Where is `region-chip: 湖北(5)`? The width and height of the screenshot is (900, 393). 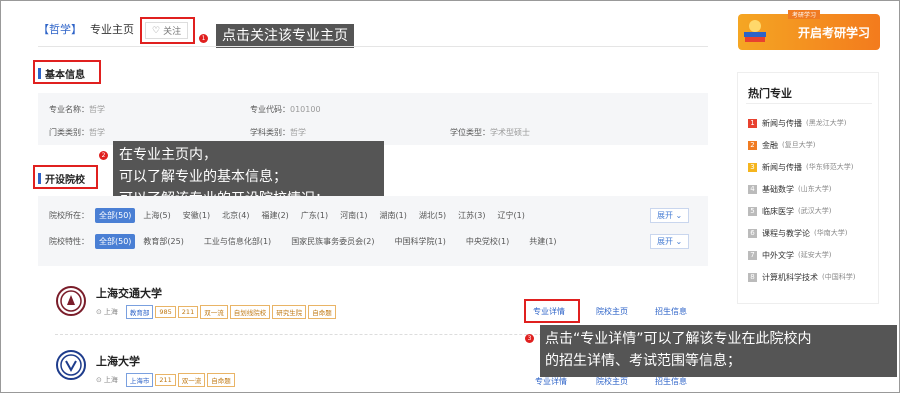
region-chip: 湖北(5) is located at coordinates (432, 215).